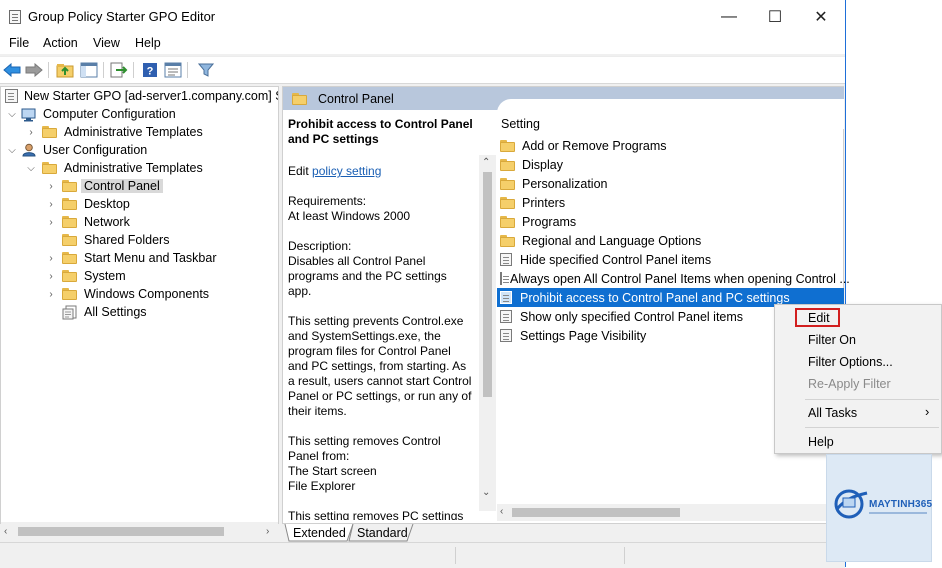 The image size is (942, 568). I want to click on filter-icon, so click(206, 70).